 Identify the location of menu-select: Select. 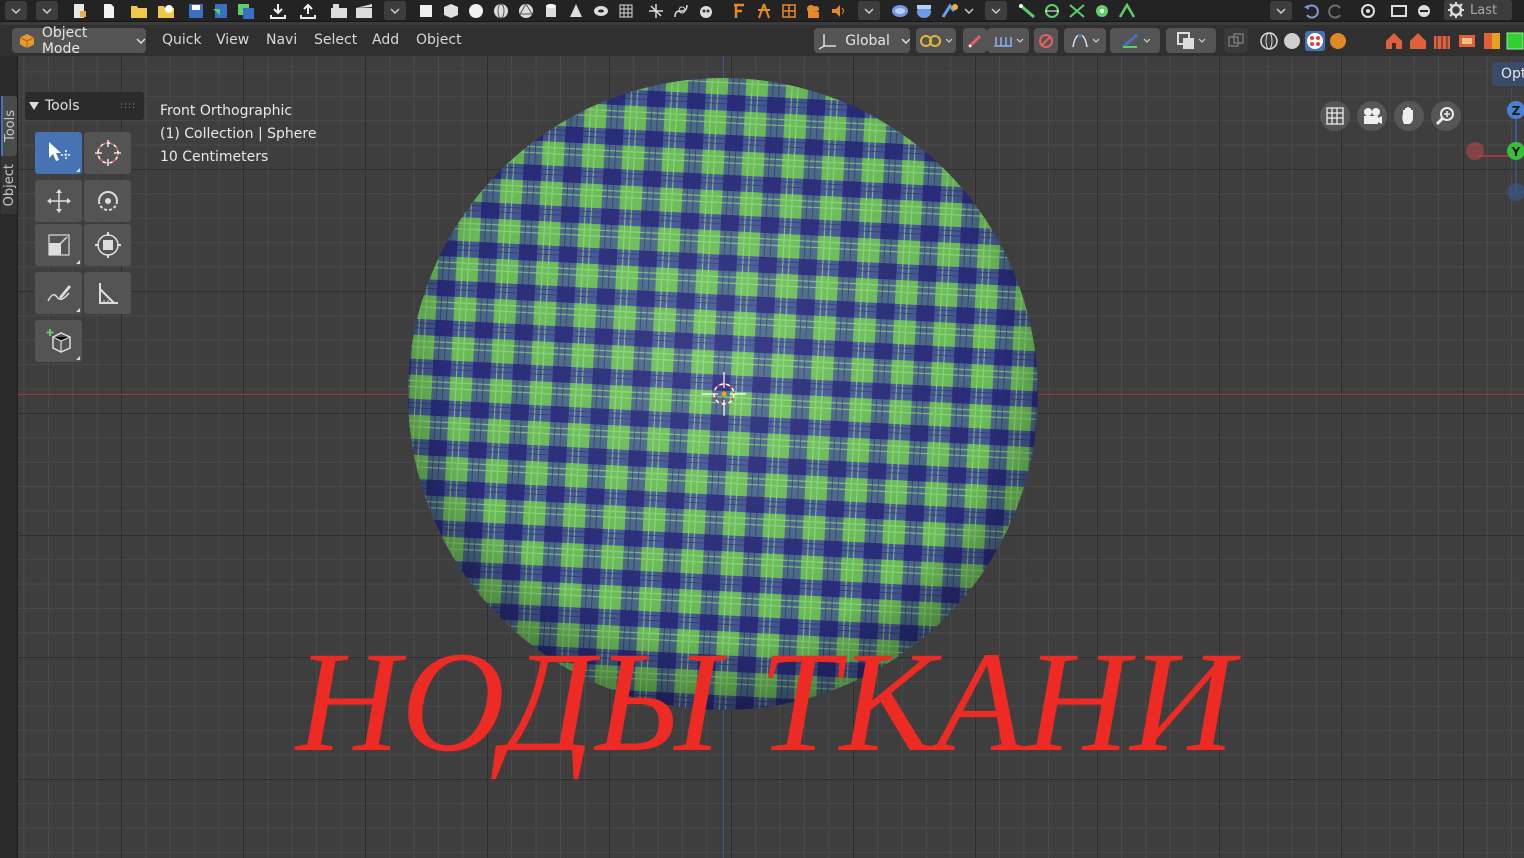
(335, 40).